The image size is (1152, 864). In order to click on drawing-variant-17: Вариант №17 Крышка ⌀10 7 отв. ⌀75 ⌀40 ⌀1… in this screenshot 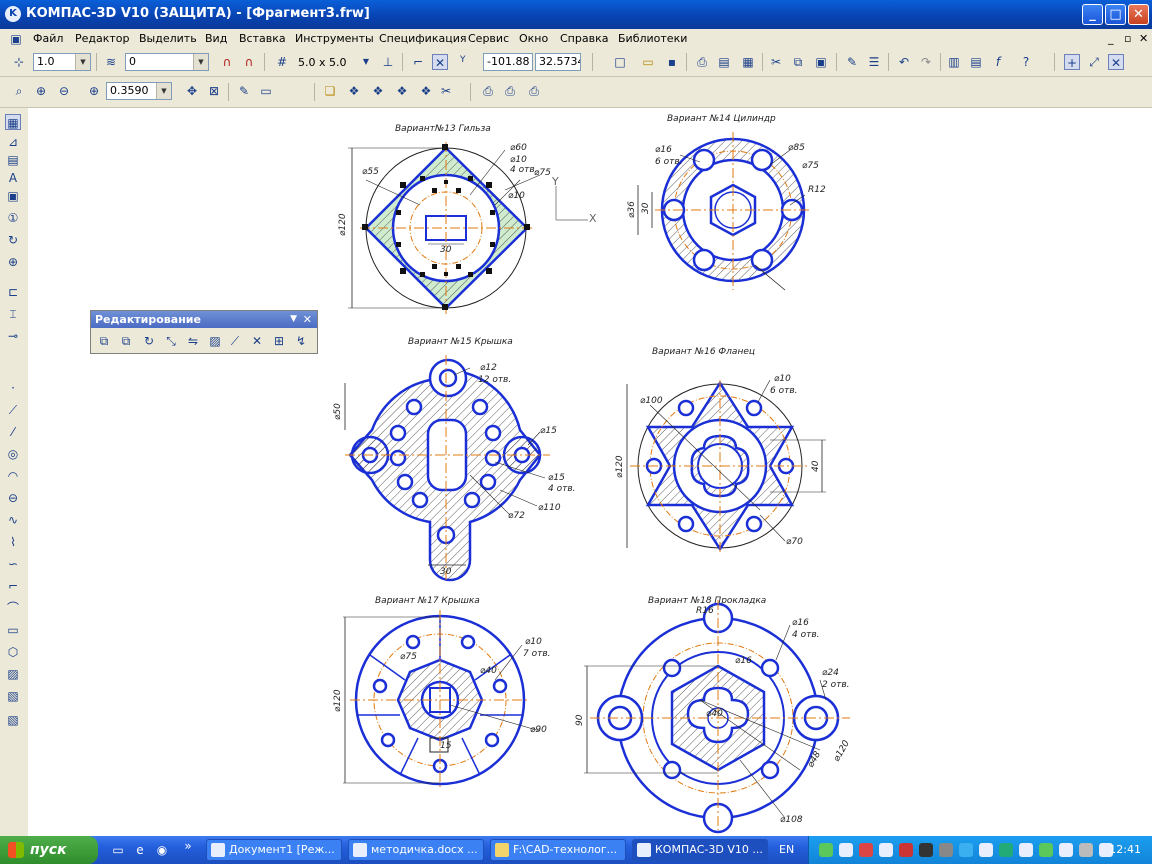, I will do `click(442, 693)`.